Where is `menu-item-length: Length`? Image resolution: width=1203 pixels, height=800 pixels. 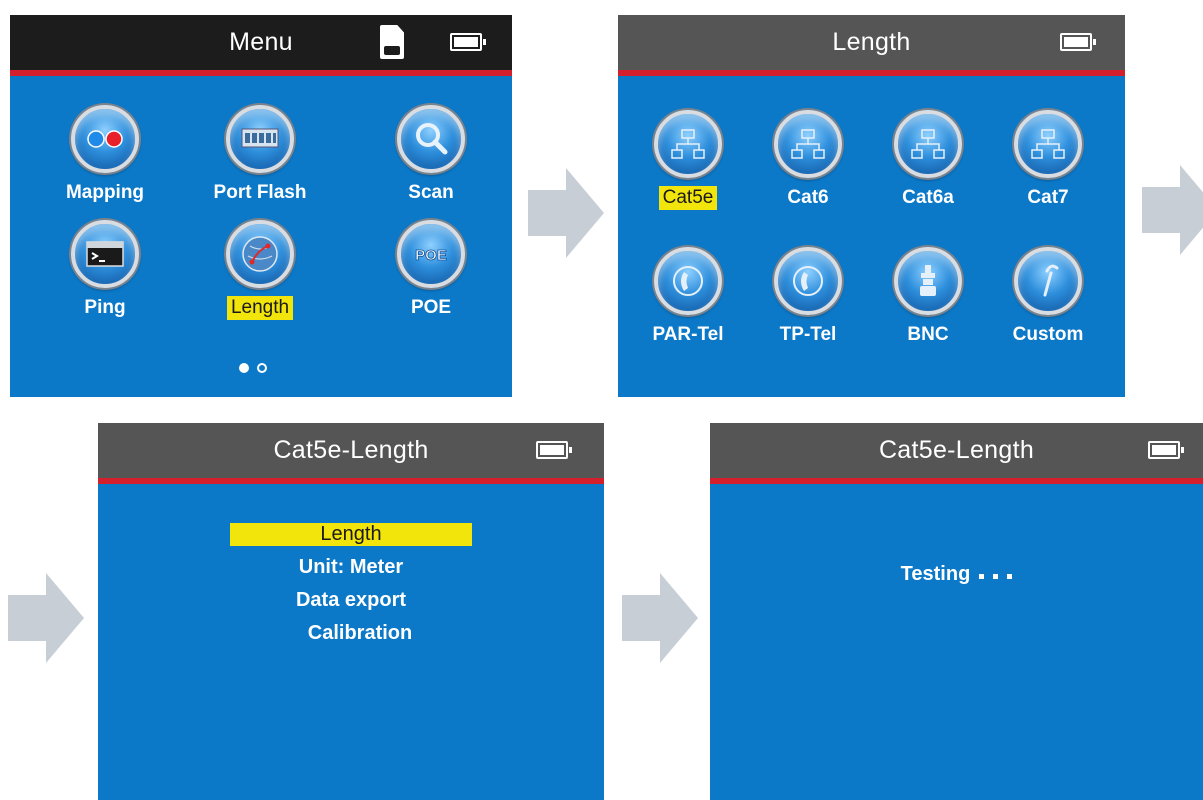 menu-item-length: Length is located at coordinates (351, 534).